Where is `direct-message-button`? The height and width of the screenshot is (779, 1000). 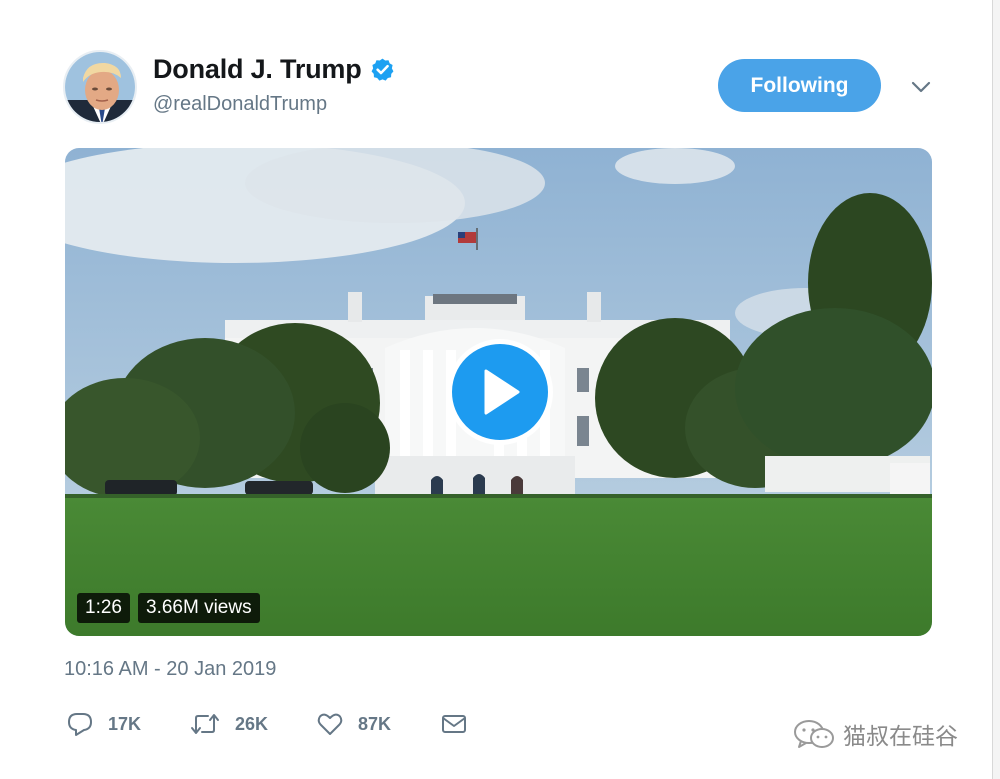
direct-message-button is located at coordinates (454, 724).